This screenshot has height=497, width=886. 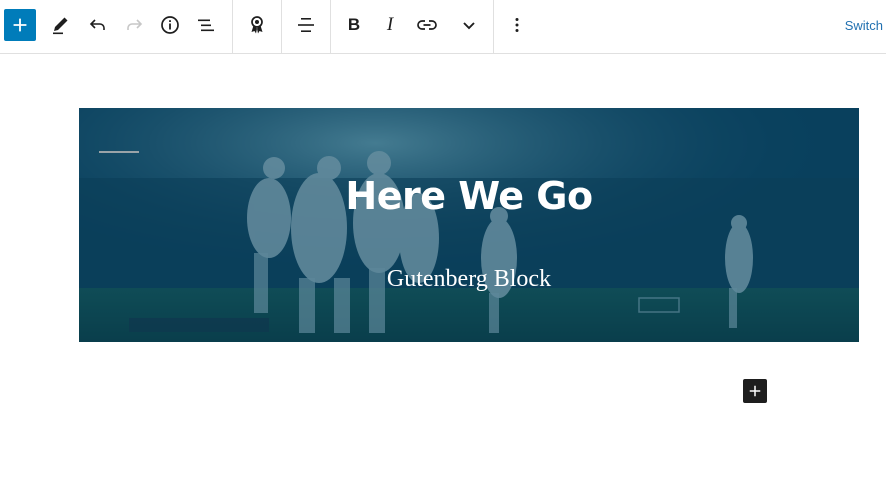 What do you see at coordinates (469, 279) in the screenshot?
I see `cover-paragraph: Gutenberg Block` at bounding box center [469, 279].